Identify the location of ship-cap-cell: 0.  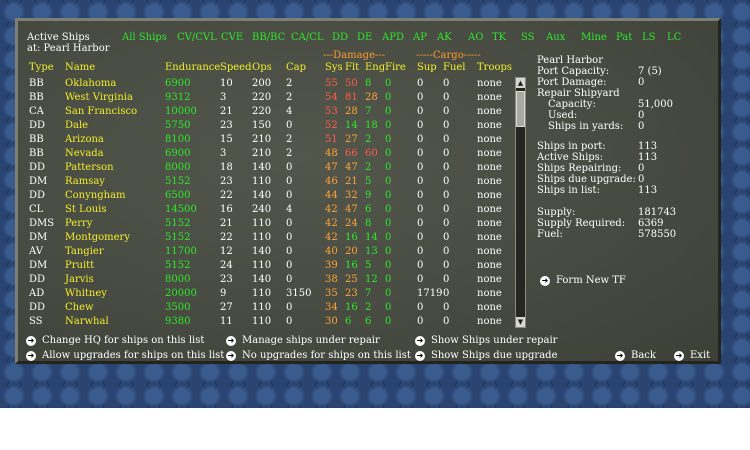
(289, 279).